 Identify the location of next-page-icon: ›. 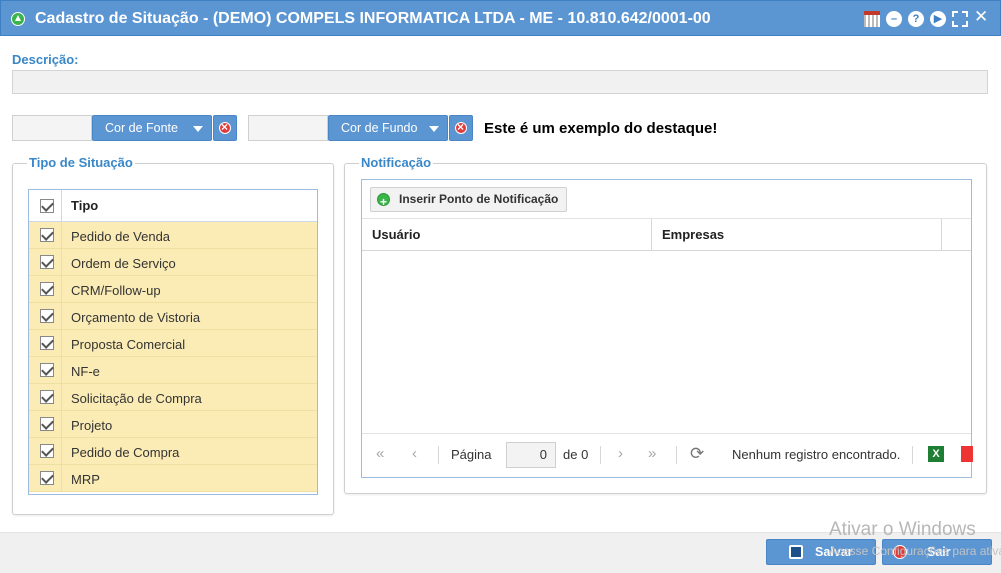
(620, 453).